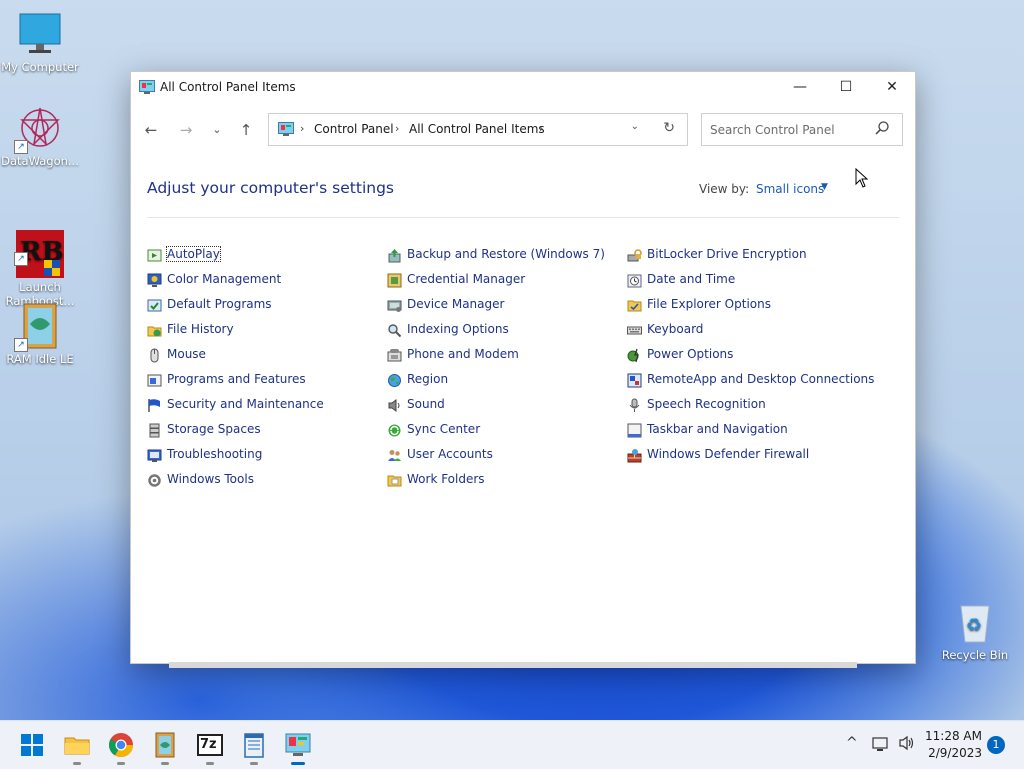 The image size is (1024, 769). I want to click on bitlocker-icon, so click(634, 255).